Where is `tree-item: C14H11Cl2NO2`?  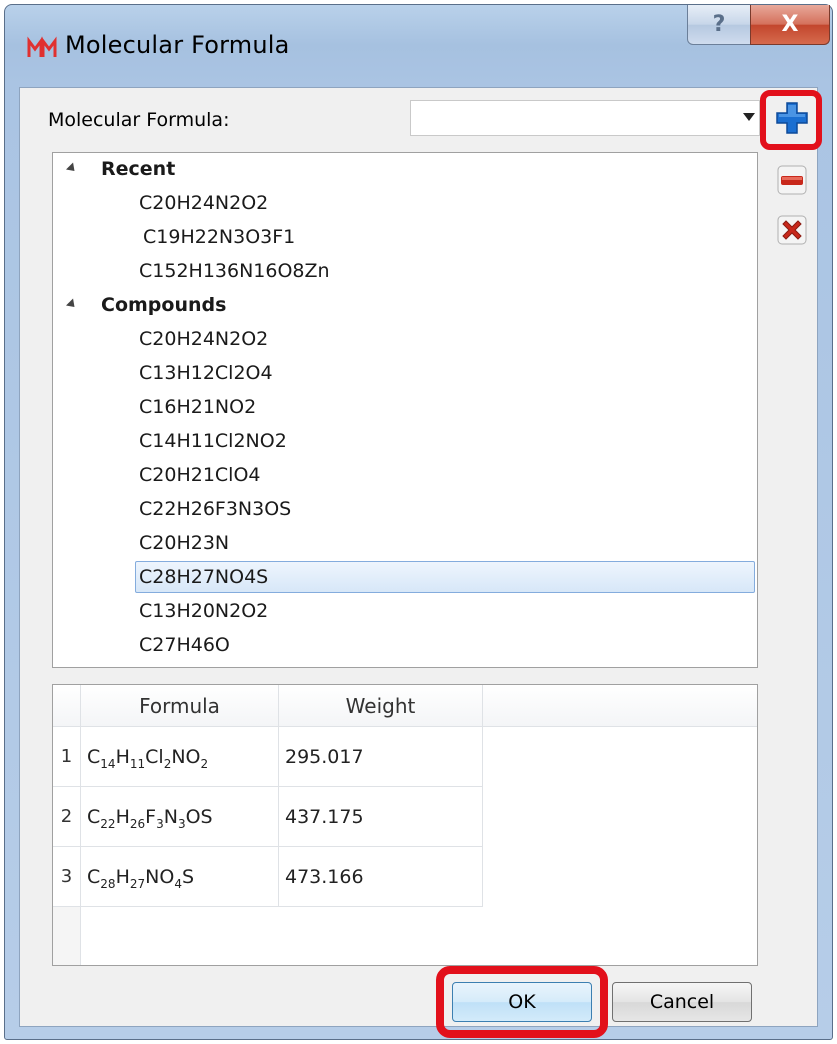 tree-item: C14H11Cl2NO2 is located at coordinates (405, 441).